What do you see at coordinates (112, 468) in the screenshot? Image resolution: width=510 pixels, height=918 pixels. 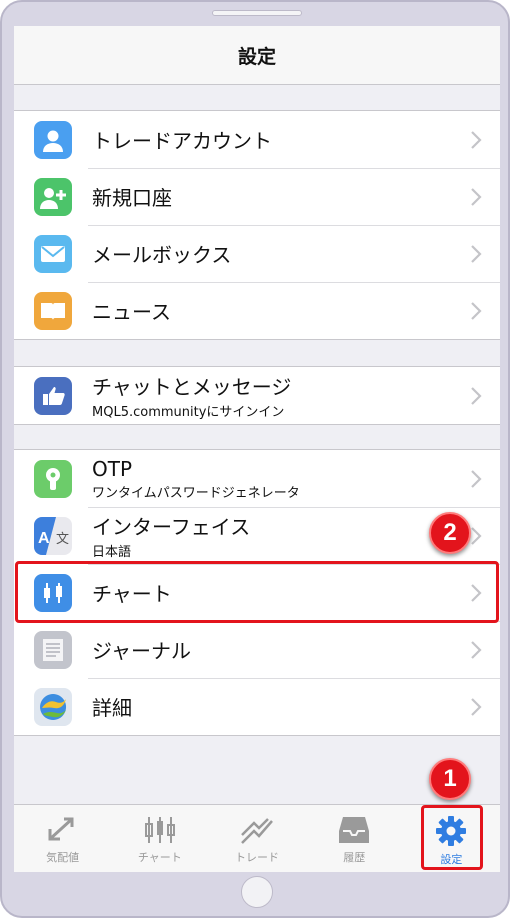 I see `settings-item-label: OTP` at bounding box center [112, 468].